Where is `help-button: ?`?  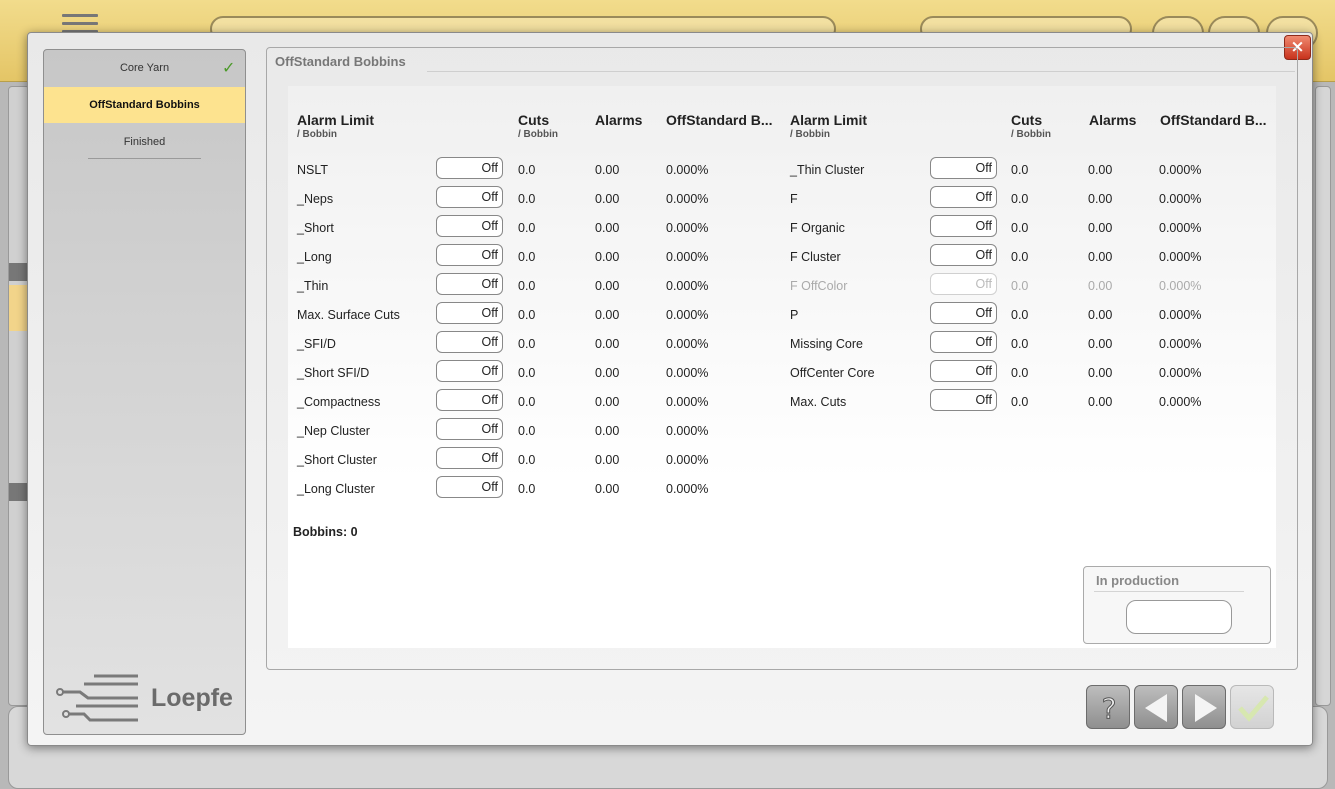
help-button: ? is located at coordinates (1108, 707).